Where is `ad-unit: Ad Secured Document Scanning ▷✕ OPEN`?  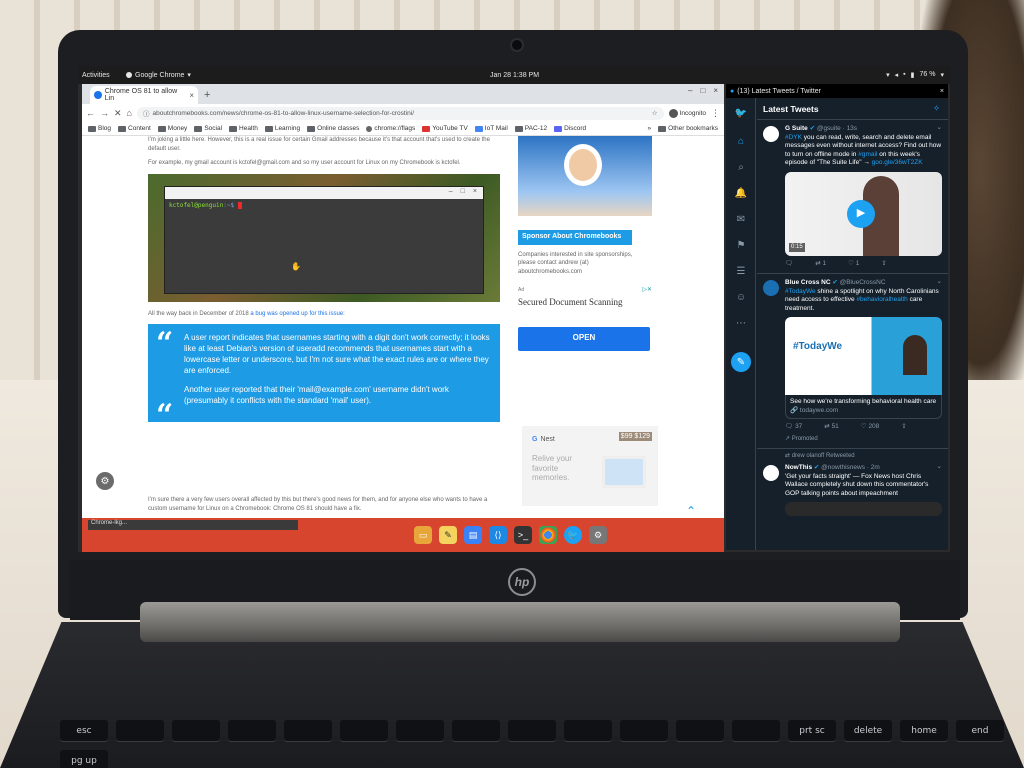
ad-unit: Ad Secured Document Scanning ▷✕ OPEN is located at coordinates (586, 318).